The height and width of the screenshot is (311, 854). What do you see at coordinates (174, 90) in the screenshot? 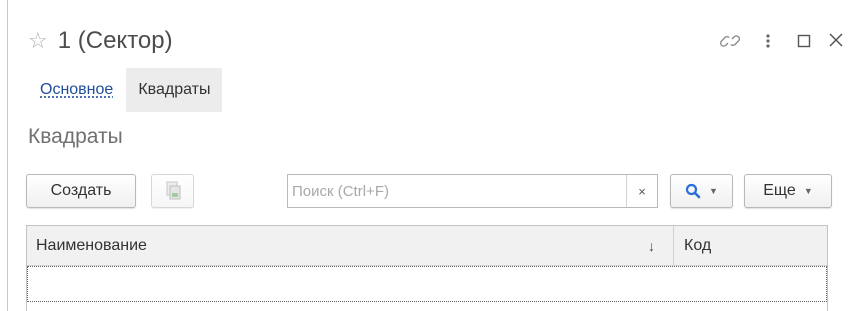
I see `tab-squares: Квадраты` at bounding box center [174, 90].